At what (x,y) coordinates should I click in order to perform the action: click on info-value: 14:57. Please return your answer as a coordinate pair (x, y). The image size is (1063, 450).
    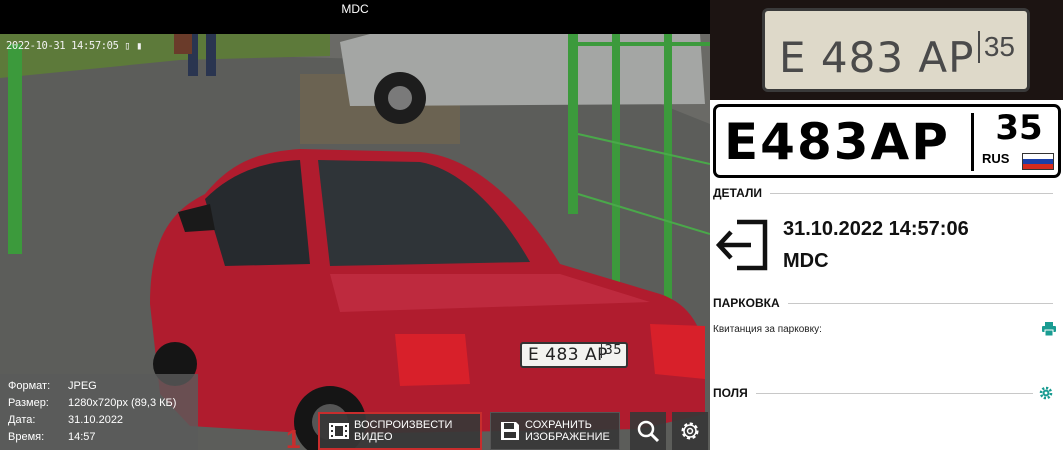
    Looking at the image, I should click on (82, 437).